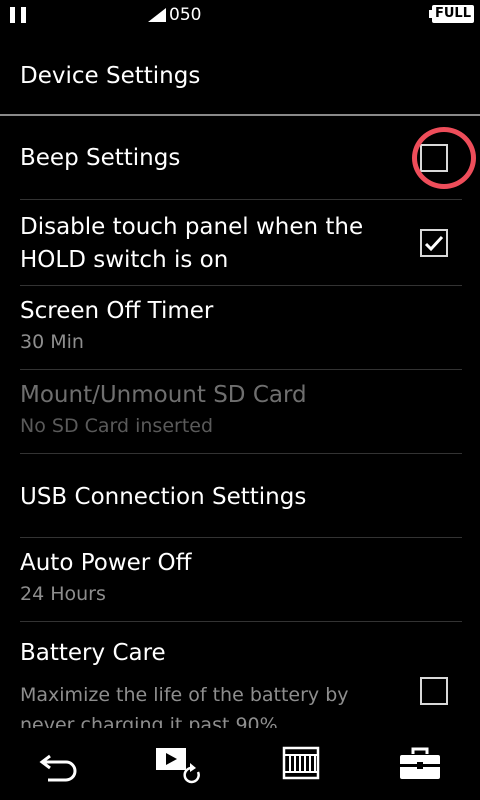 This screenshot has height=800, width=480. What do you see at coordinates (163, 395) in the screenshot?
I see `setting-label: Mount/Unmount SD Card` at bounding box center [163, 395].